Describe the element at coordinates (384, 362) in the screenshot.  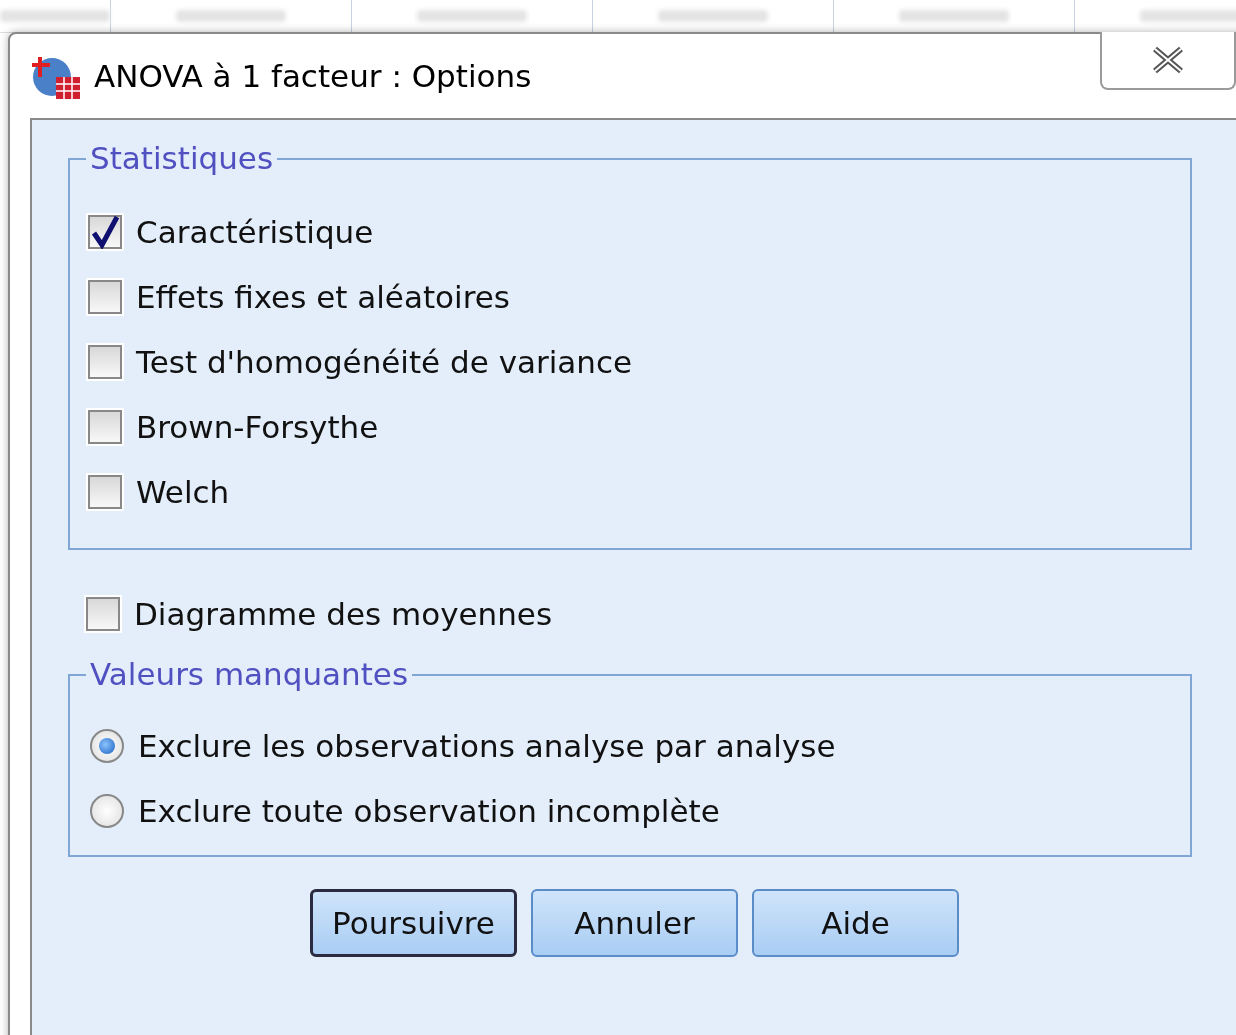
I see `checkbox-label: Test d'homogénéité de variance` at that location.